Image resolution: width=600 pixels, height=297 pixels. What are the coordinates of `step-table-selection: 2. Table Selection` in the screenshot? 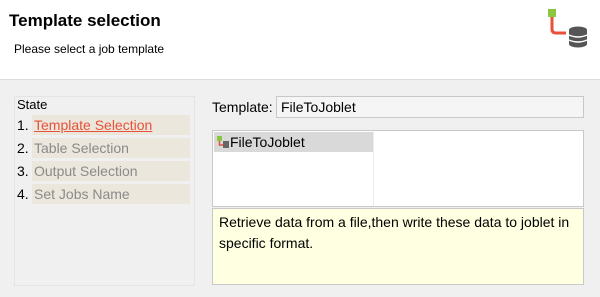 It's located at (104, 148).